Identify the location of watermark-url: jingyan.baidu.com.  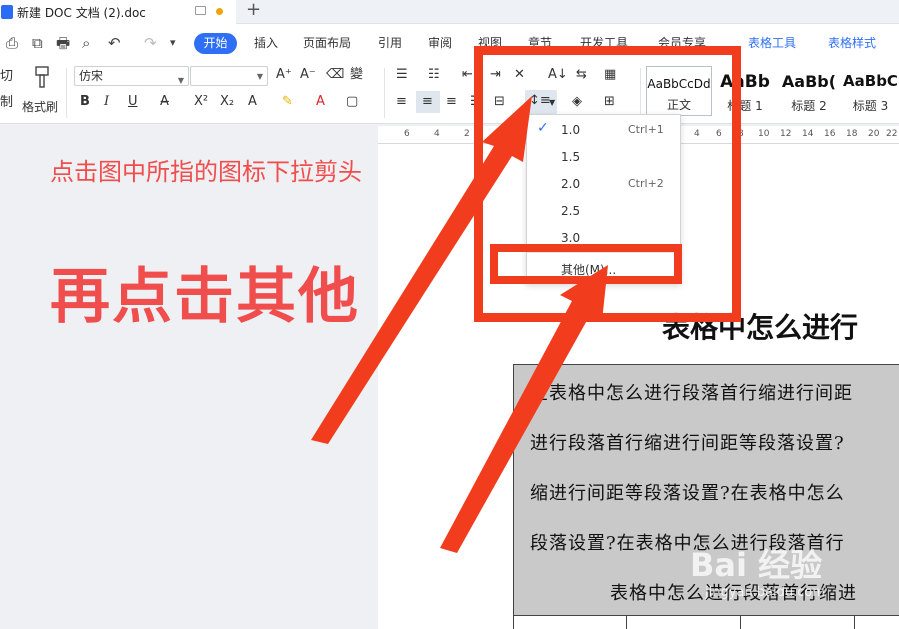
(765, 592).